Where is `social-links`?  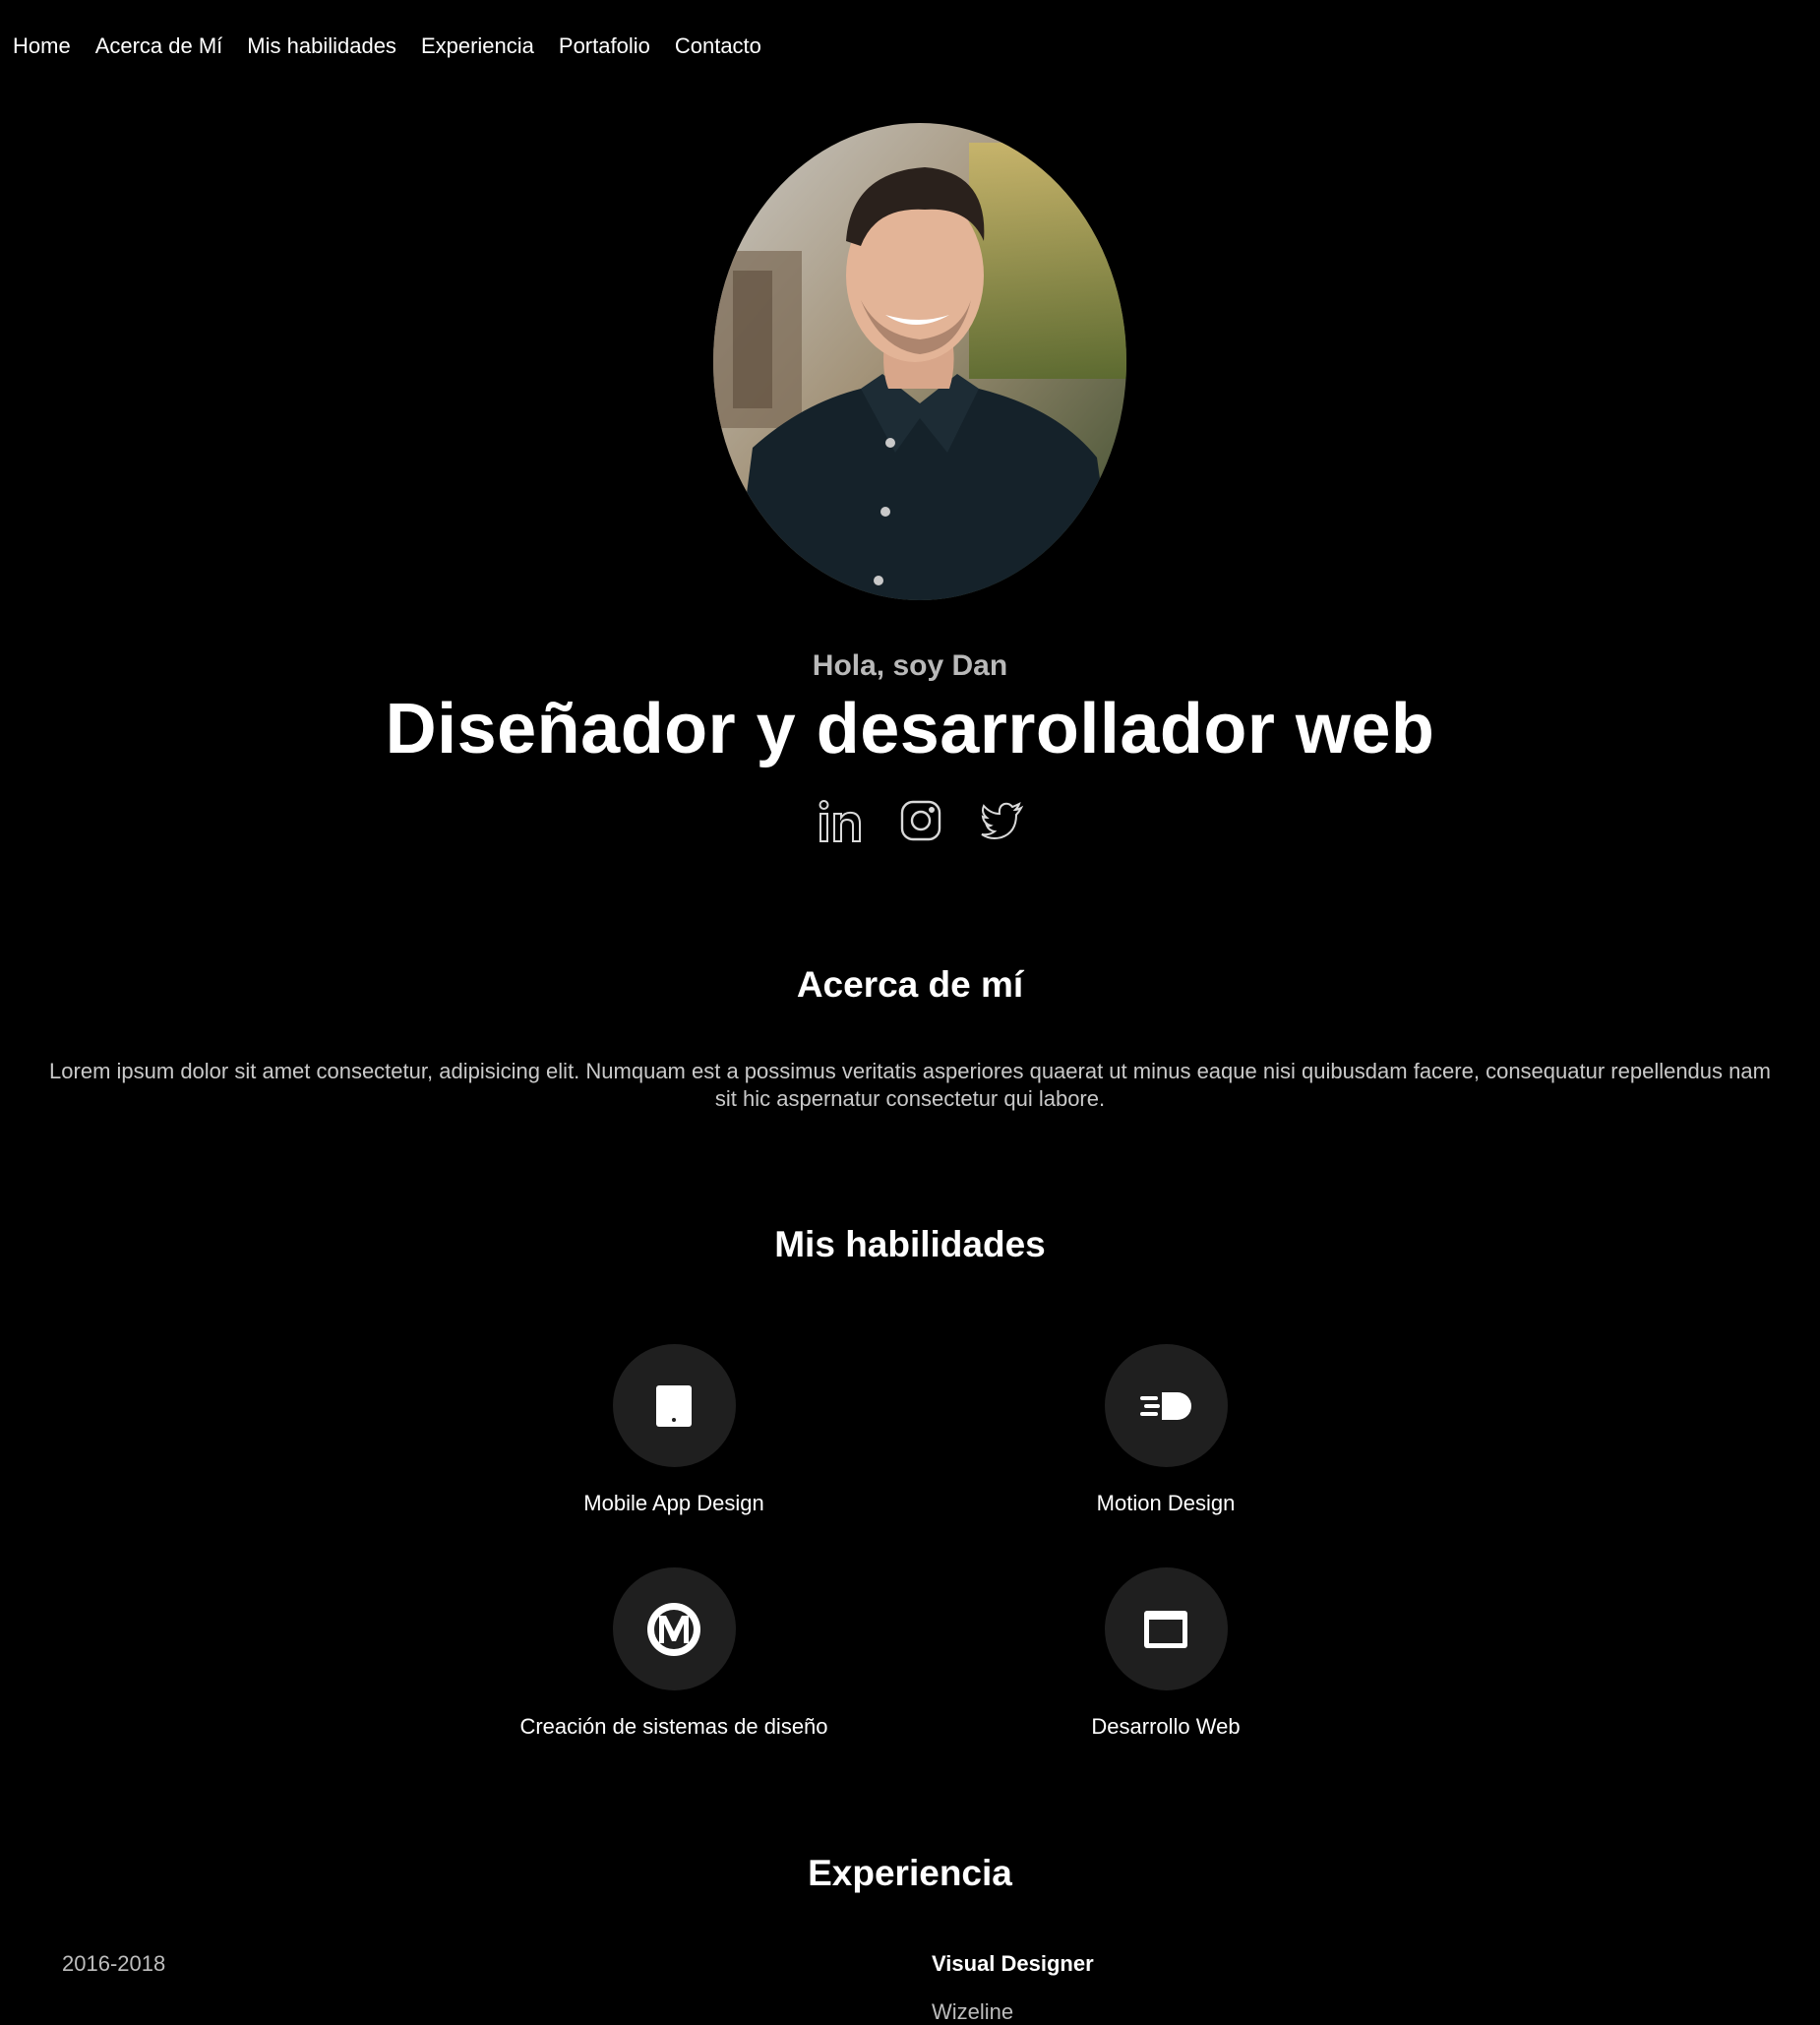 social-links is located at coordinates (921, 820).